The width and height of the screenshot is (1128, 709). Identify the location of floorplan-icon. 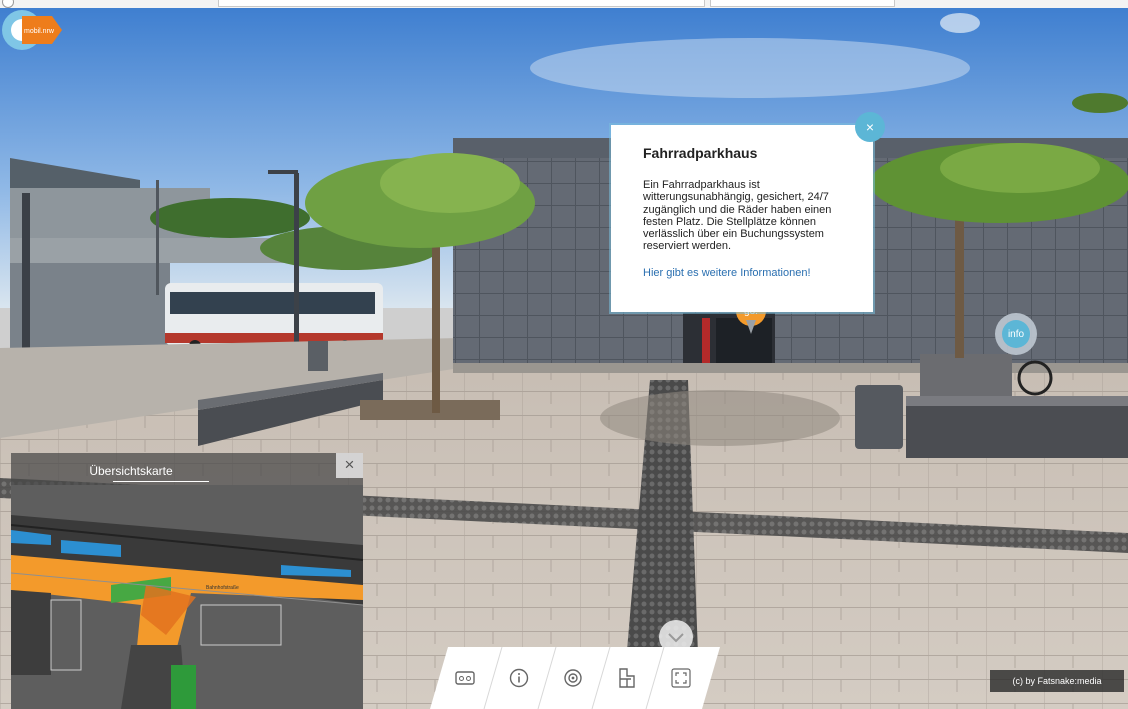
(627, 678).